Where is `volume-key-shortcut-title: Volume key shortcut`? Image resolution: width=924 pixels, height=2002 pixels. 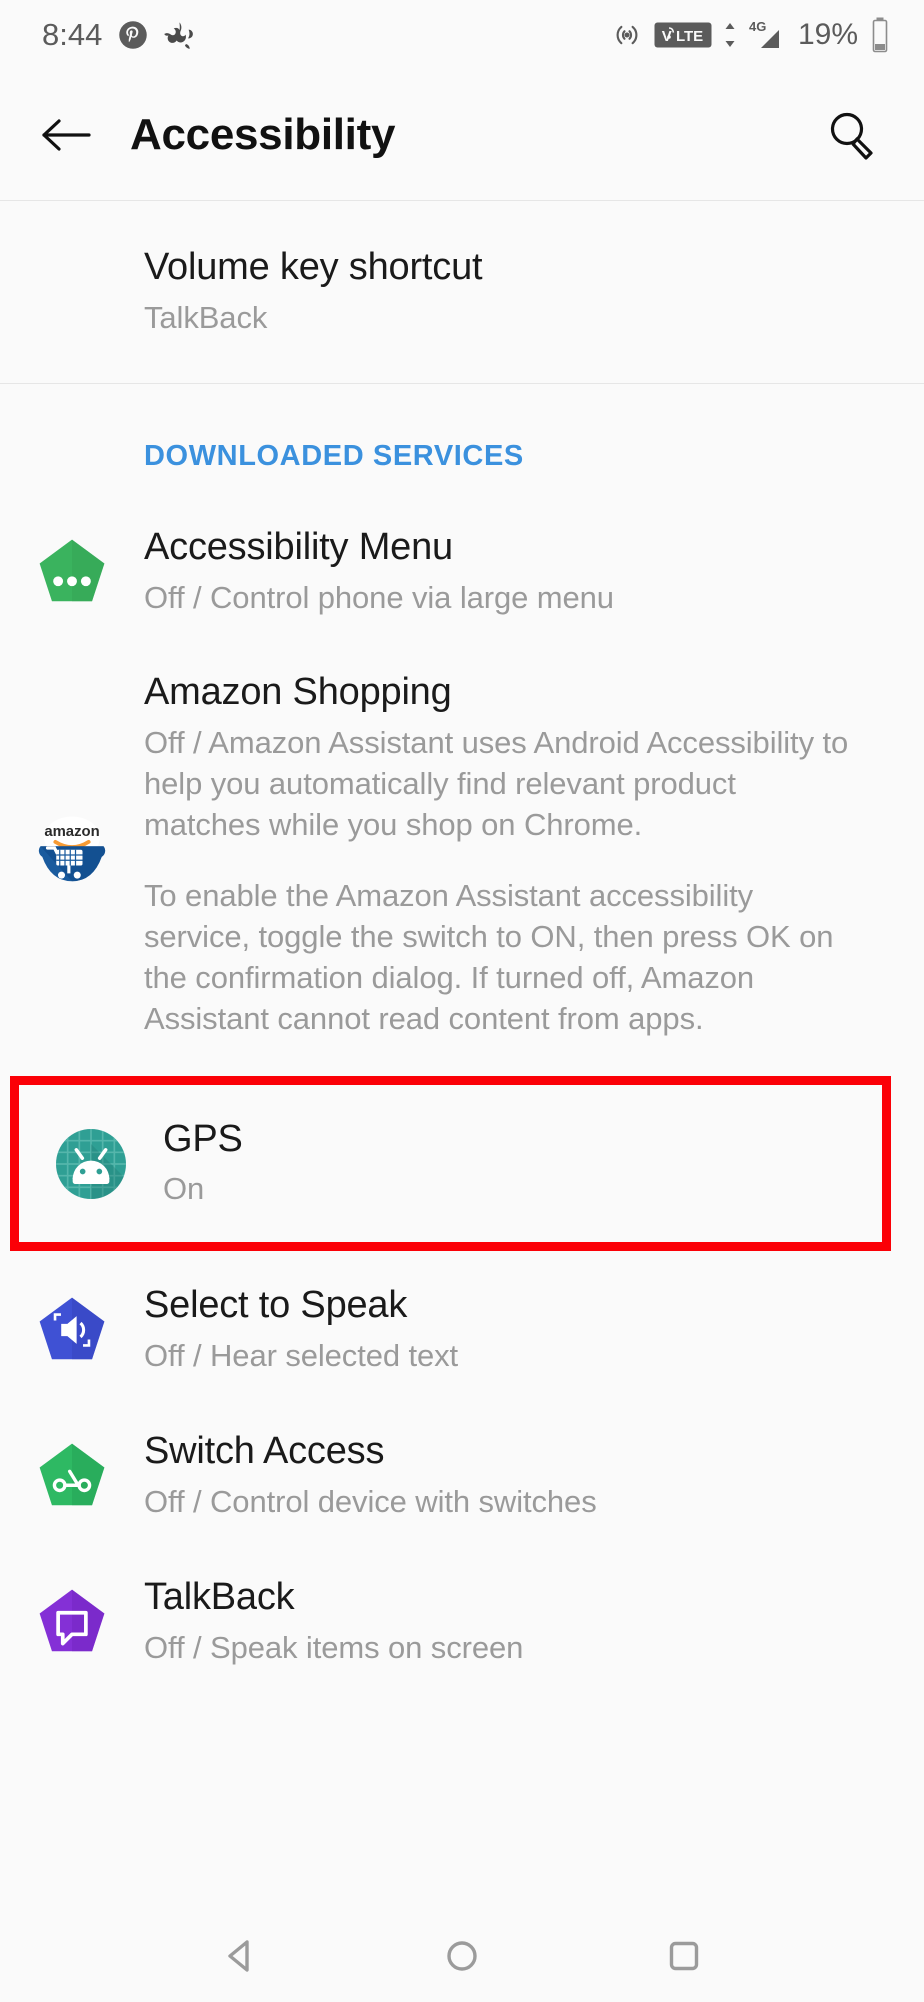 volume-key-shortcut-title: Volume key shortcut is located at coordinates (313, 267).